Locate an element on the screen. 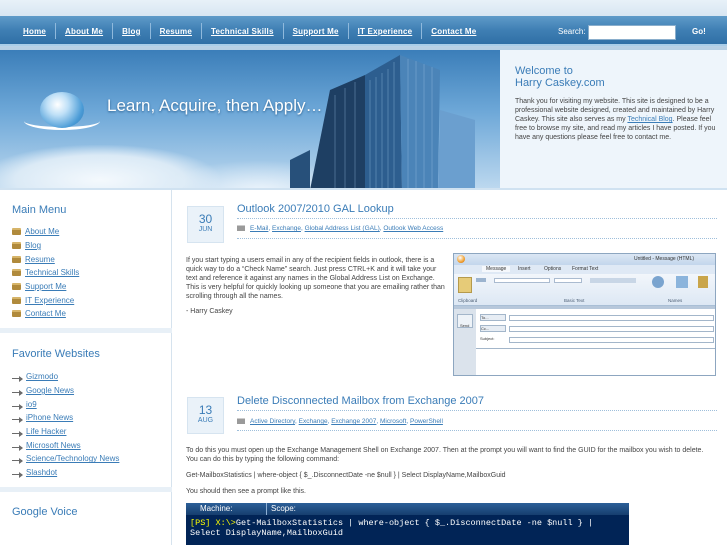  sidebar-item-about-me: About Me is located at coordinates (45, 232).